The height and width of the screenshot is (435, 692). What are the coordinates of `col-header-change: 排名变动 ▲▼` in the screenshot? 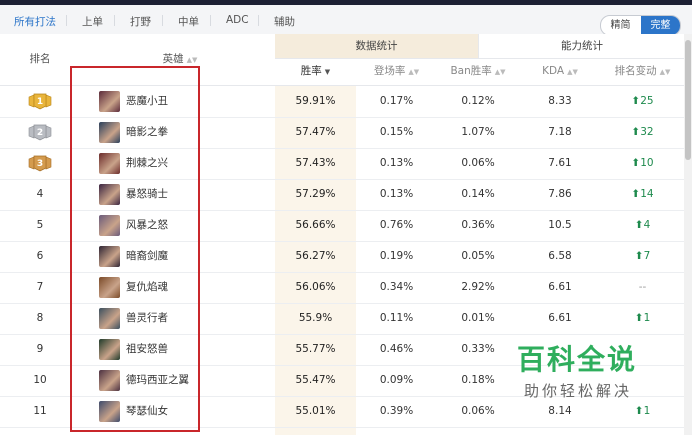 It's located at (642, 71).